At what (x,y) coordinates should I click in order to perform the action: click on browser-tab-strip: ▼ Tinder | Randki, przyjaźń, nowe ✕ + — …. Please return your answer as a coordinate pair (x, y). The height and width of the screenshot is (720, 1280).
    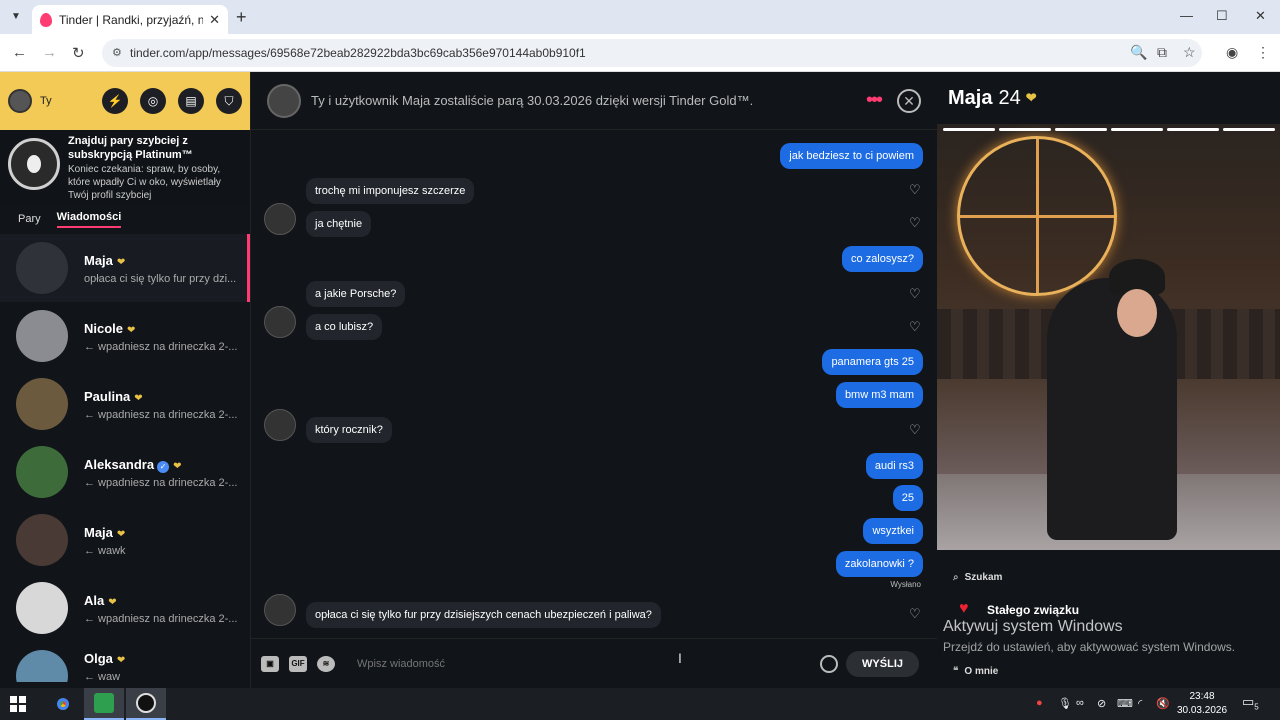
    Looking at the image, I should click on (640, 17).